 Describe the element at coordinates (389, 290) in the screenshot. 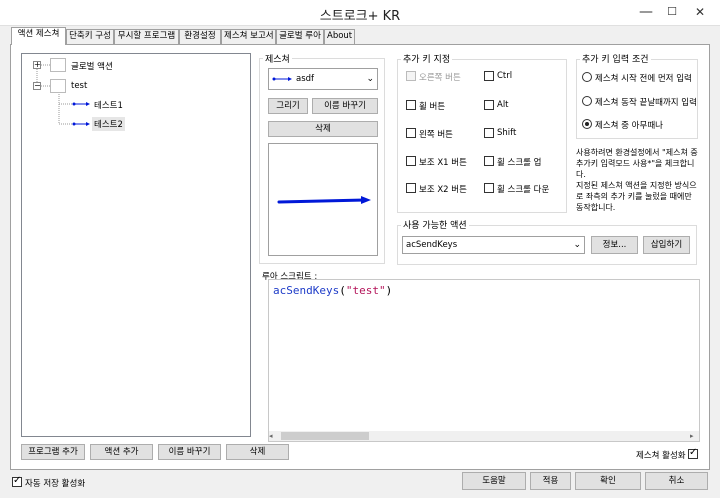

I see `script-paren-close: )` at that location.